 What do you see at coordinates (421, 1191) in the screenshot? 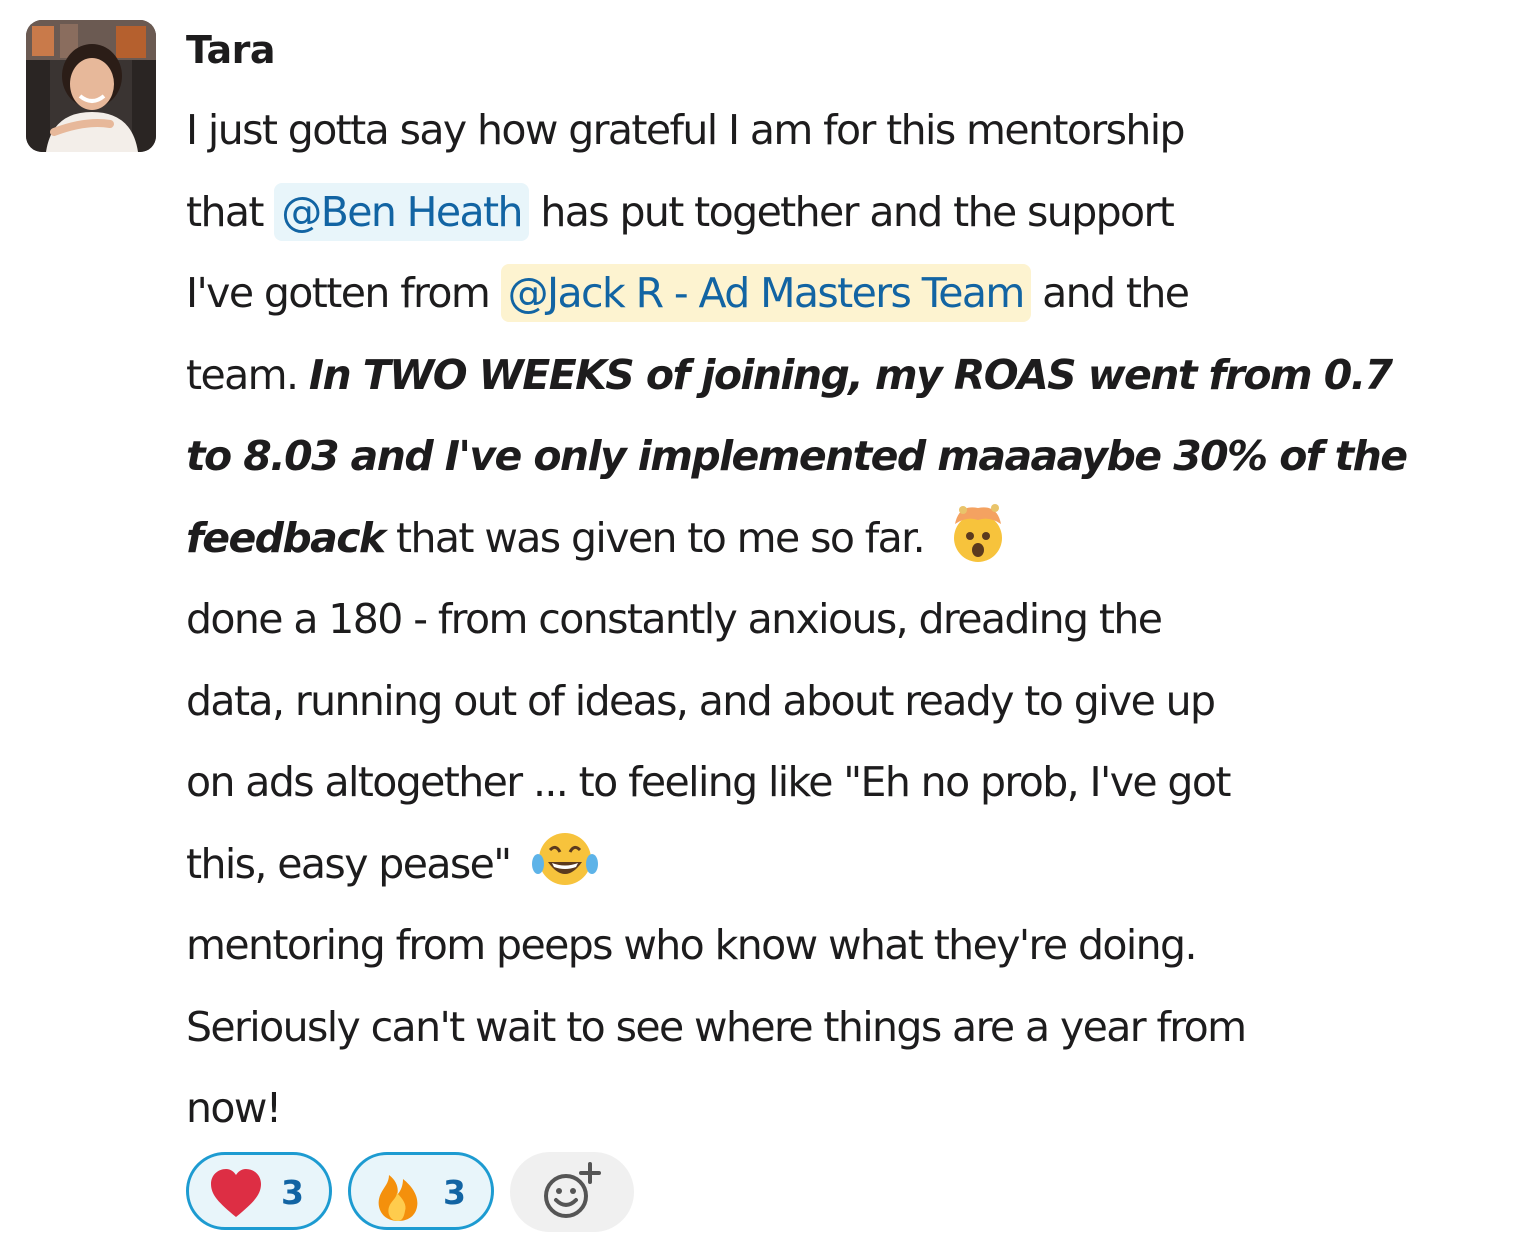
I see `reaction-fire: 3` at bounding box center [421, 1191].